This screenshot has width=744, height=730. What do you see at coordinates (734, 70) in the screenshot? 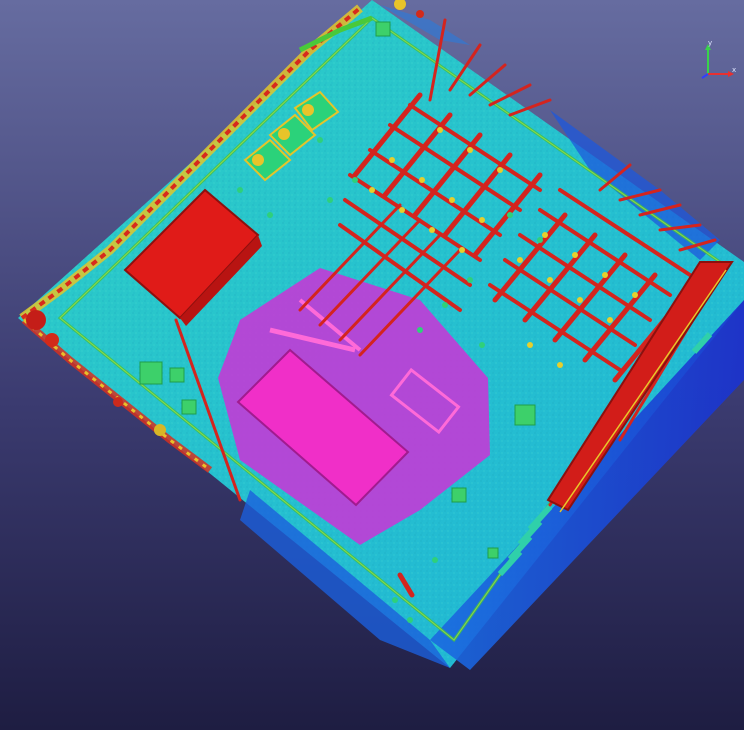
I see `axis-x-label: x` at bounding box center [734, 70].